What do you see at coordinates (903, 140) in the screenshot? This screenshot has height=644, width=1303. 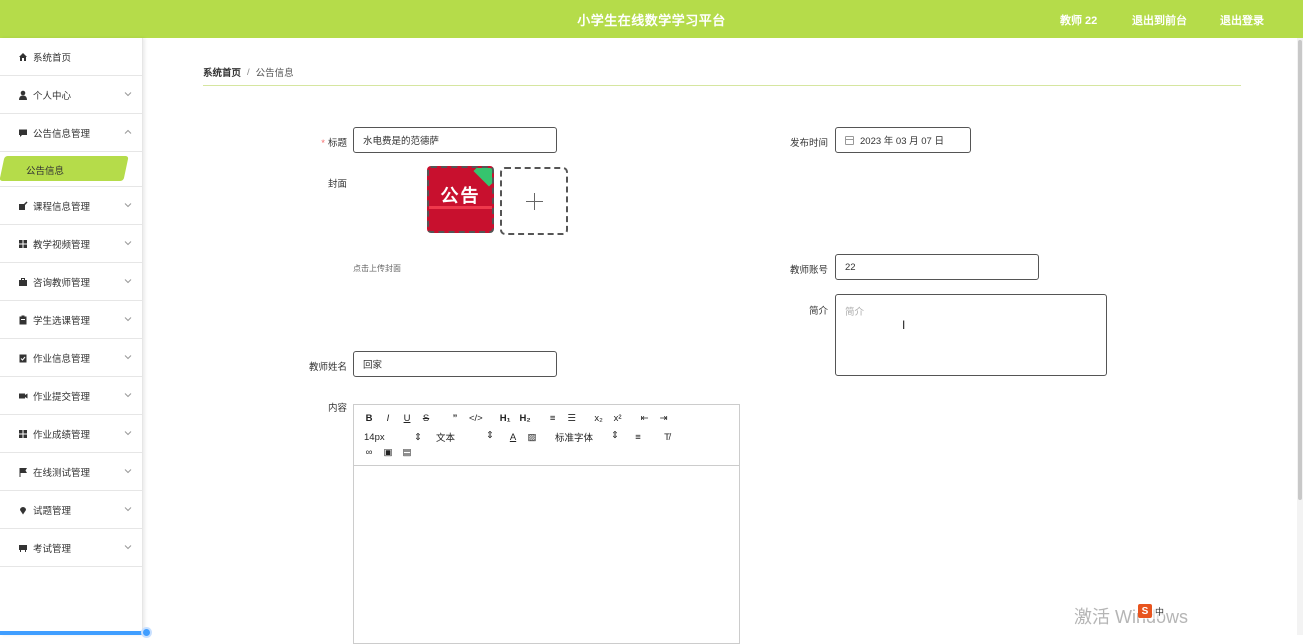 I see `publish-time-picker: 2023 年 03 月 07 日` at bounding box center [903, 140].